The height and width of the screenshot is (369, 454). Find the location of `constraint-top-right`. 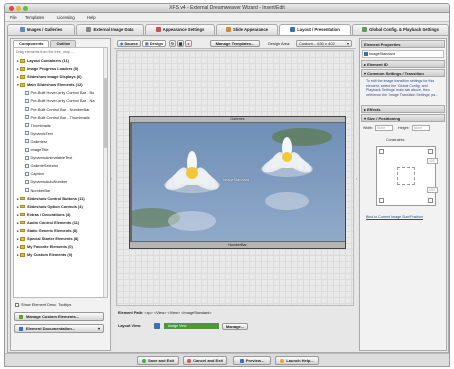

constraint-top-right is located at coordinates (430, 151).